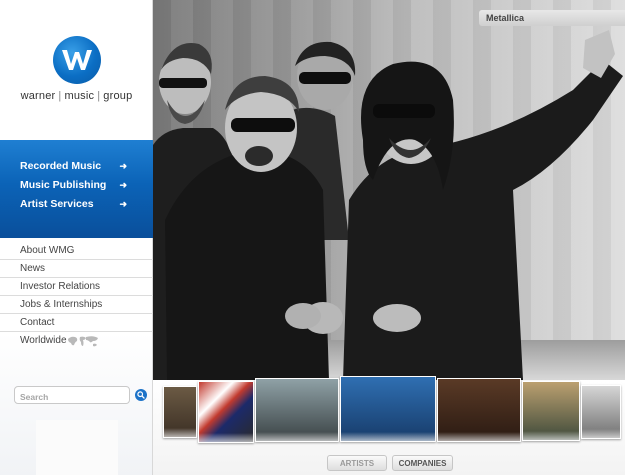  Describe the element at coordinates (422, 463) in the screenshot. I see `tab-companies: COMPANIES` at that location.